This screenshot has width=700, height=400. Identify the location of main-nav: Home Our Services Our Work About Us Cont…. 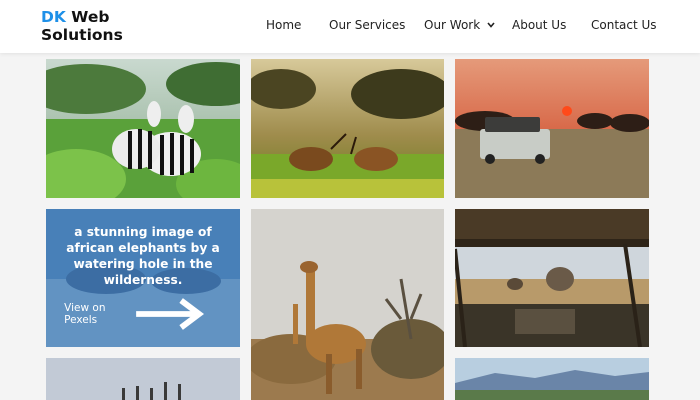
(350, 26).